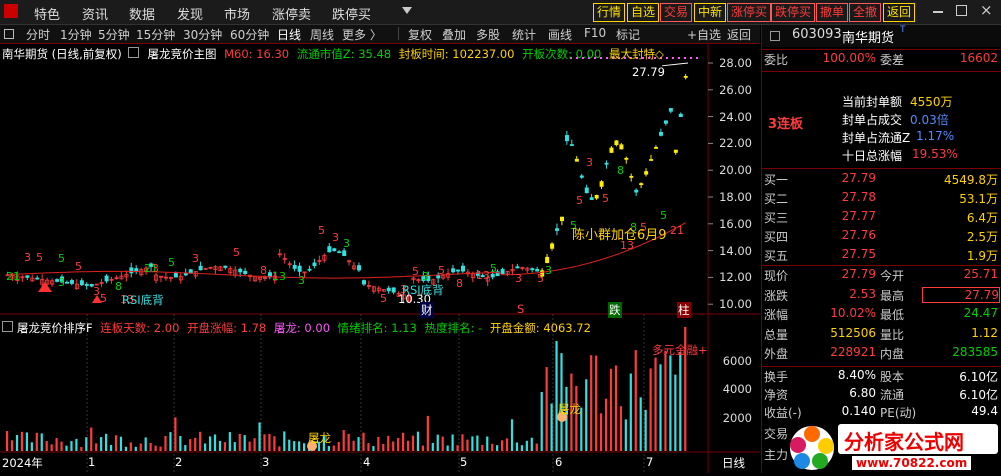  What do you see at coordinates (619, 235) in the screenshot?
I see `news-annotation: 陈小群加仓6月9` at bounding box center [619, 235].